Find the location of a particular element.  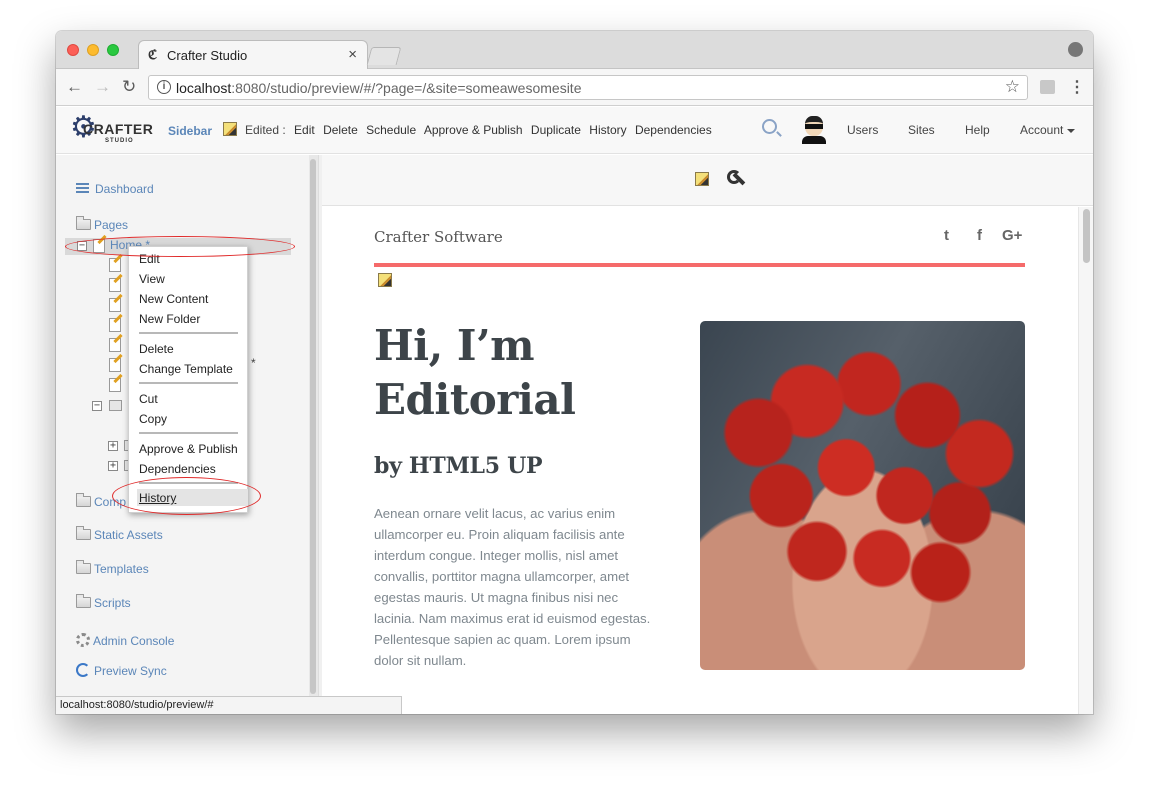

minimize-window-button is located at coordinates (93, 50).